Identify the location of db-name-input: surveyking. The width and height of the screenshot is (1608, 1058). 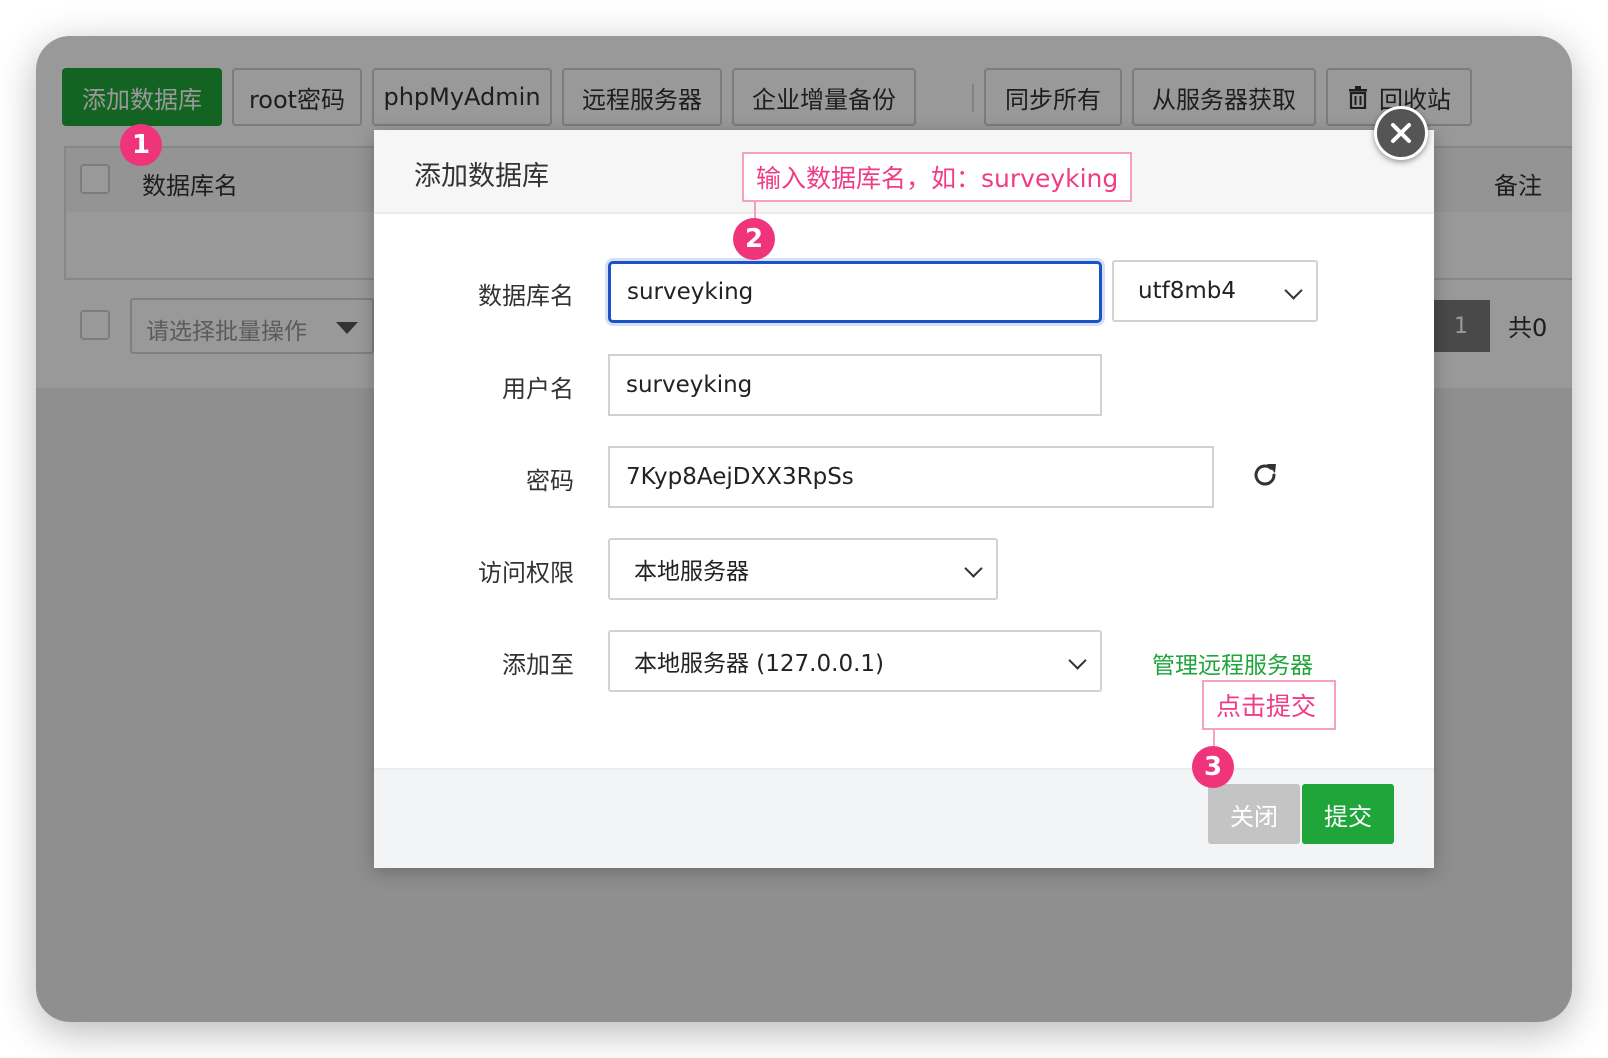
(855, 292).